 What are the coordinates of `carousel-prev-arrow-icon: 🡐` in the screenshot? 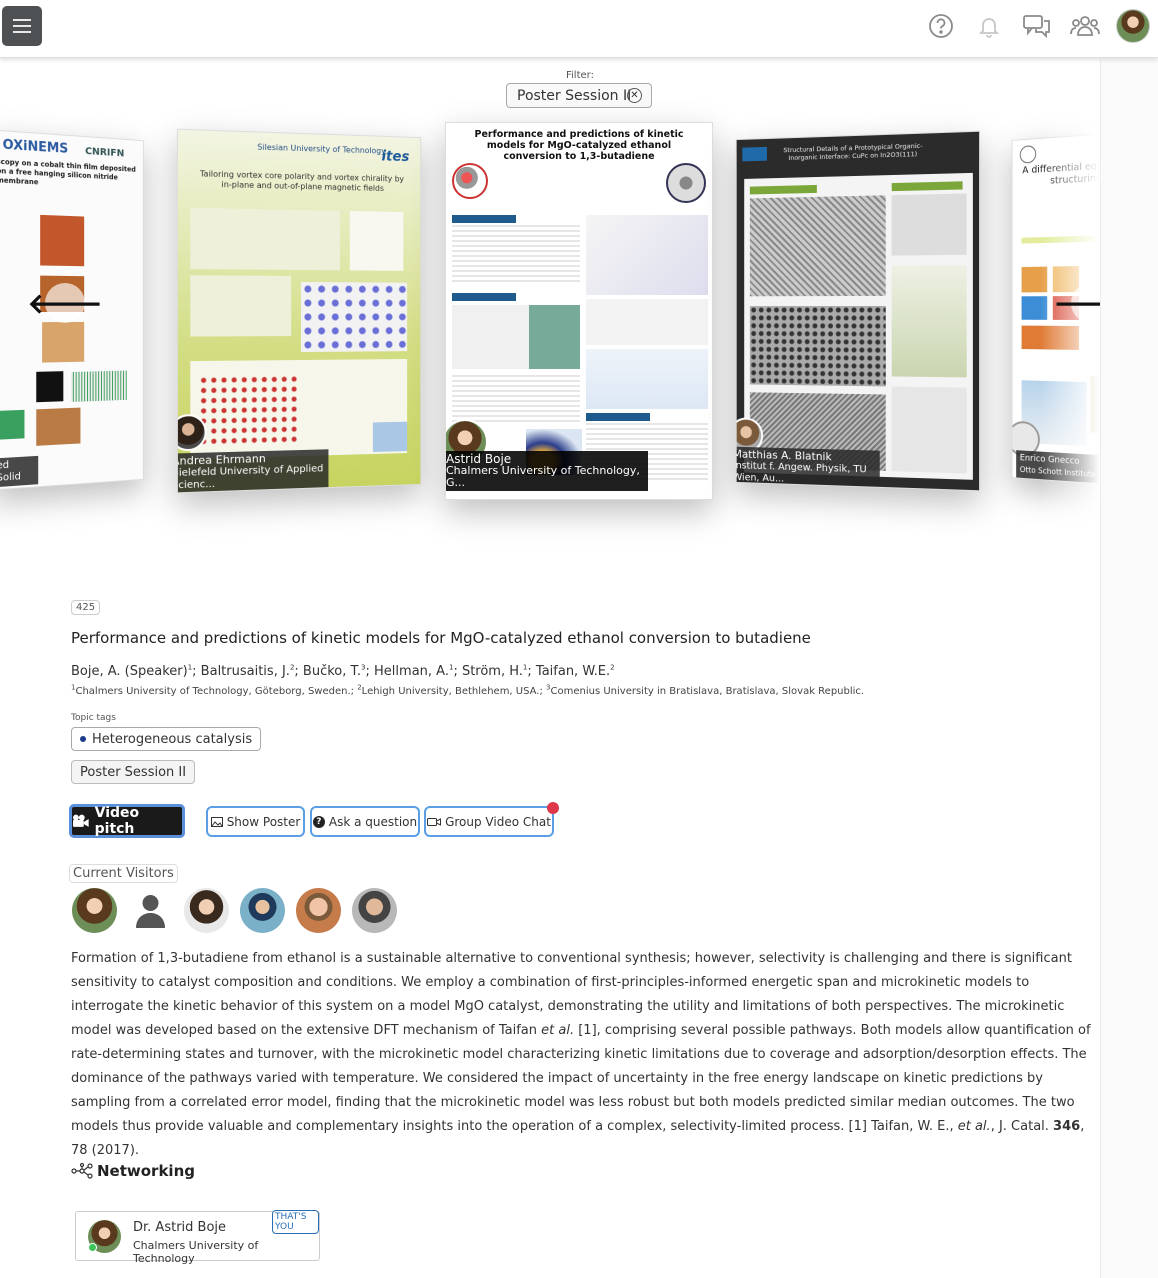 It's located at (65, 303).